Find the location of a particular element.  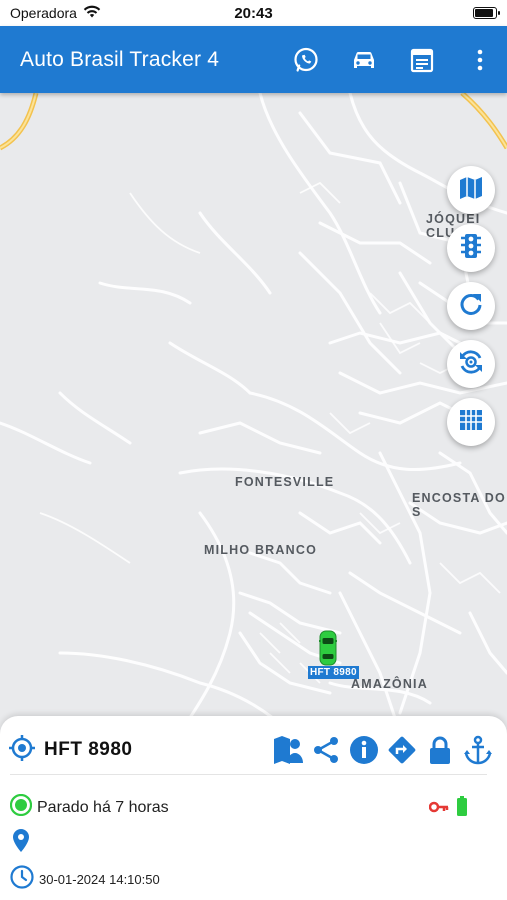

traffic-light-icon is located at coordinates (471, 248).